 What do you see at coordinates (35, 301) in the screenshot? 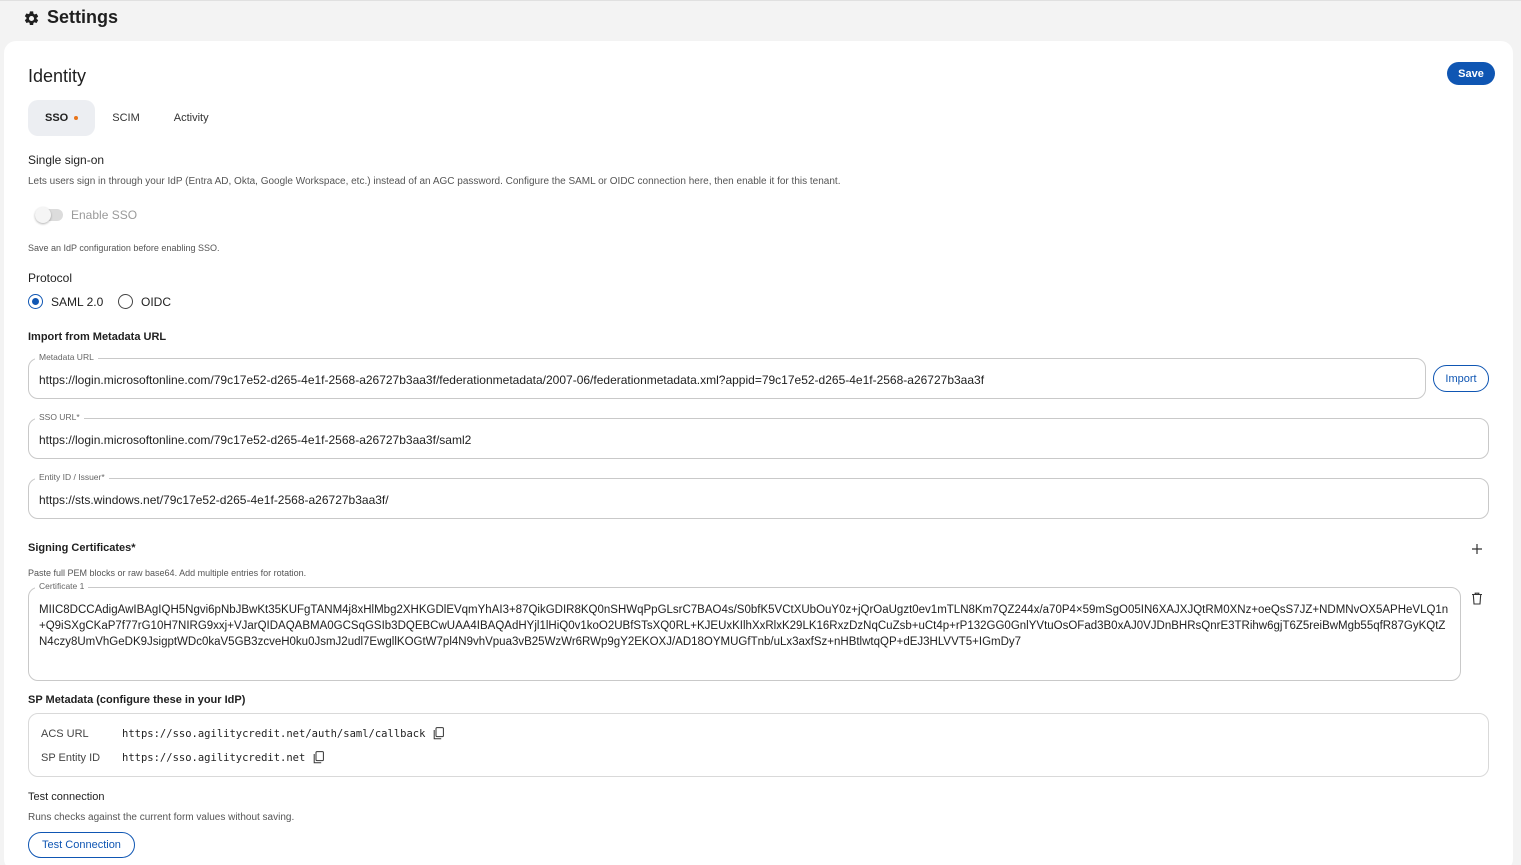
I see `radio-saml` at bounding box center [35, 301].